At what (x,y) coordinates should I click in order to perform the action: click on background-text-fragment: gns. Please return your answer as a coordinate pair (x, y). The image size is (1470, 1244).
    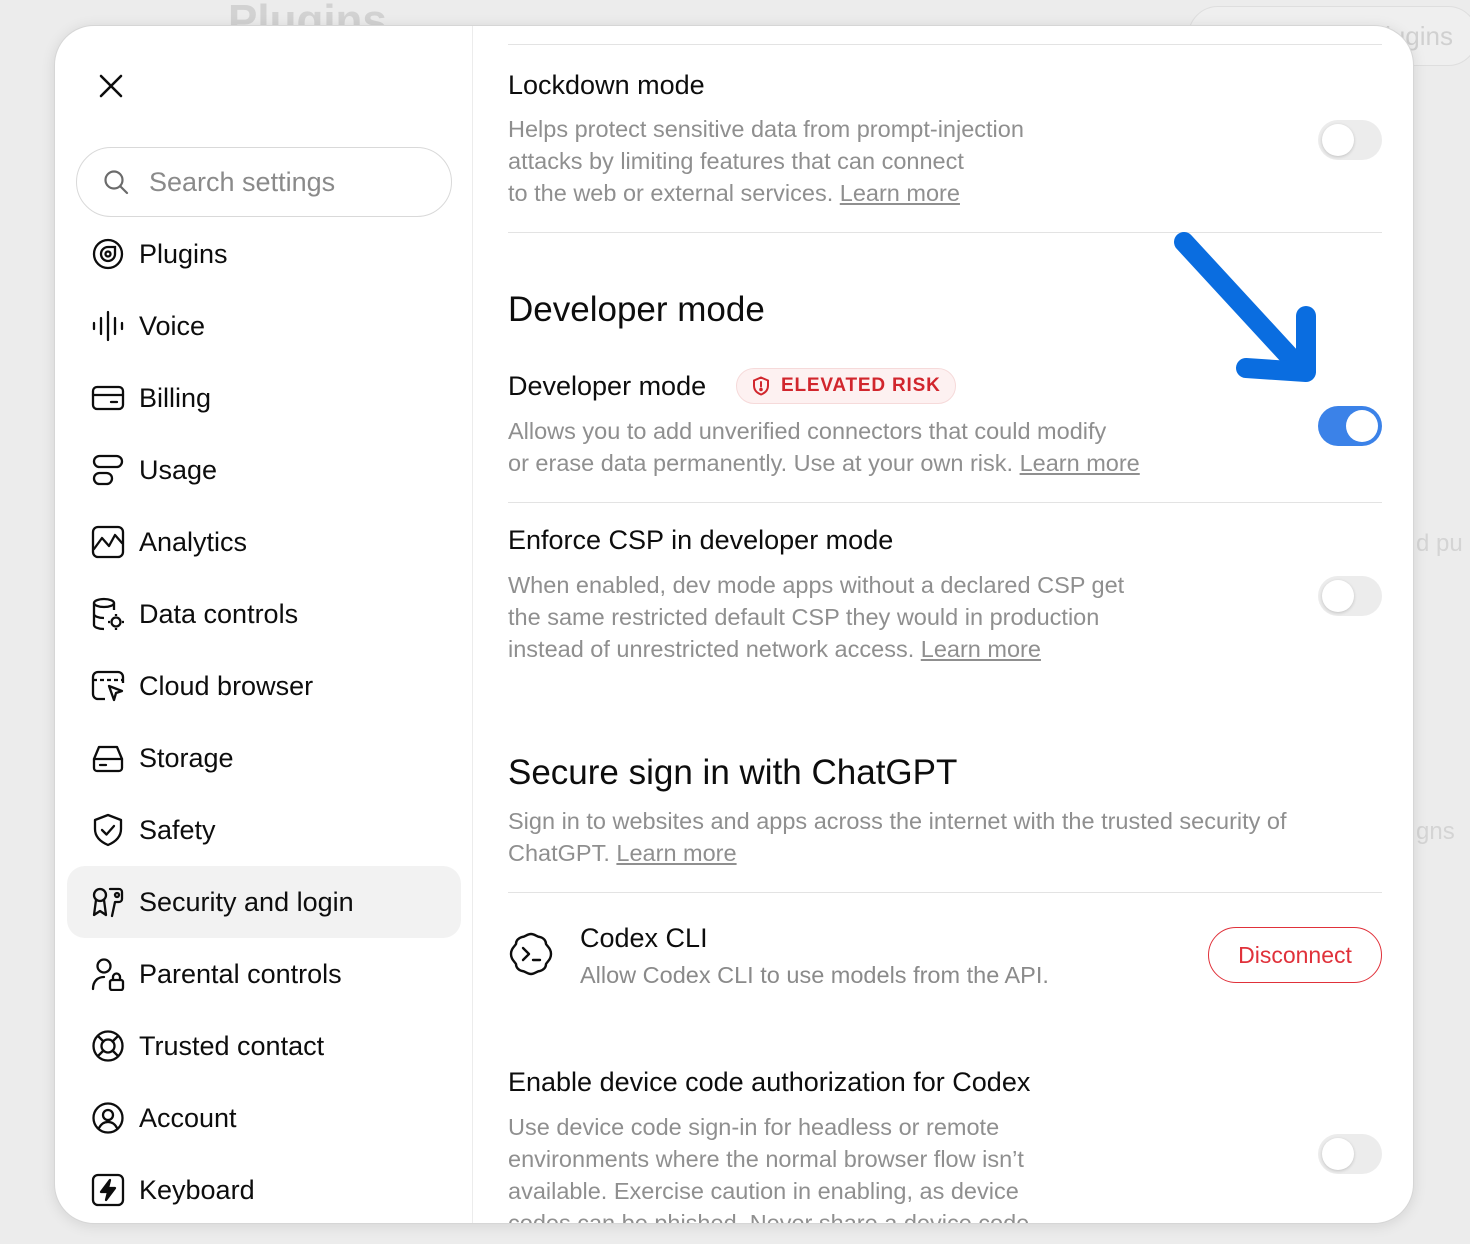
    Looking at the image, I should click on (1435, 831).